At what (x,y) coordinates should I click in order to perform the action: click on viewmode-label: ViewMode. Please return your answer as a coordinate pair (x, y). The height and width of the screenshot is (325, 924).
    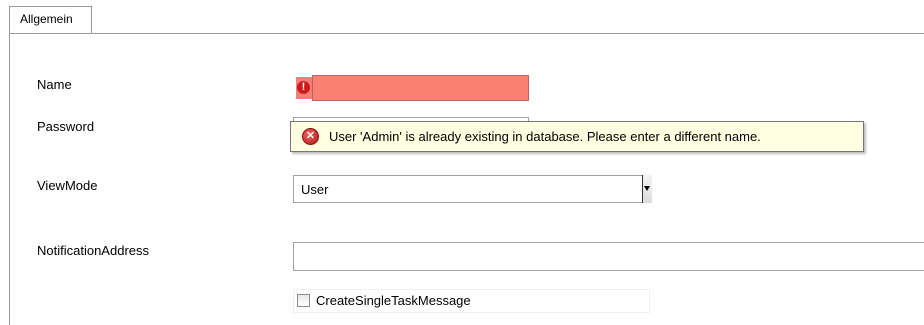
    Looking at the image, I should click on (67, 185).